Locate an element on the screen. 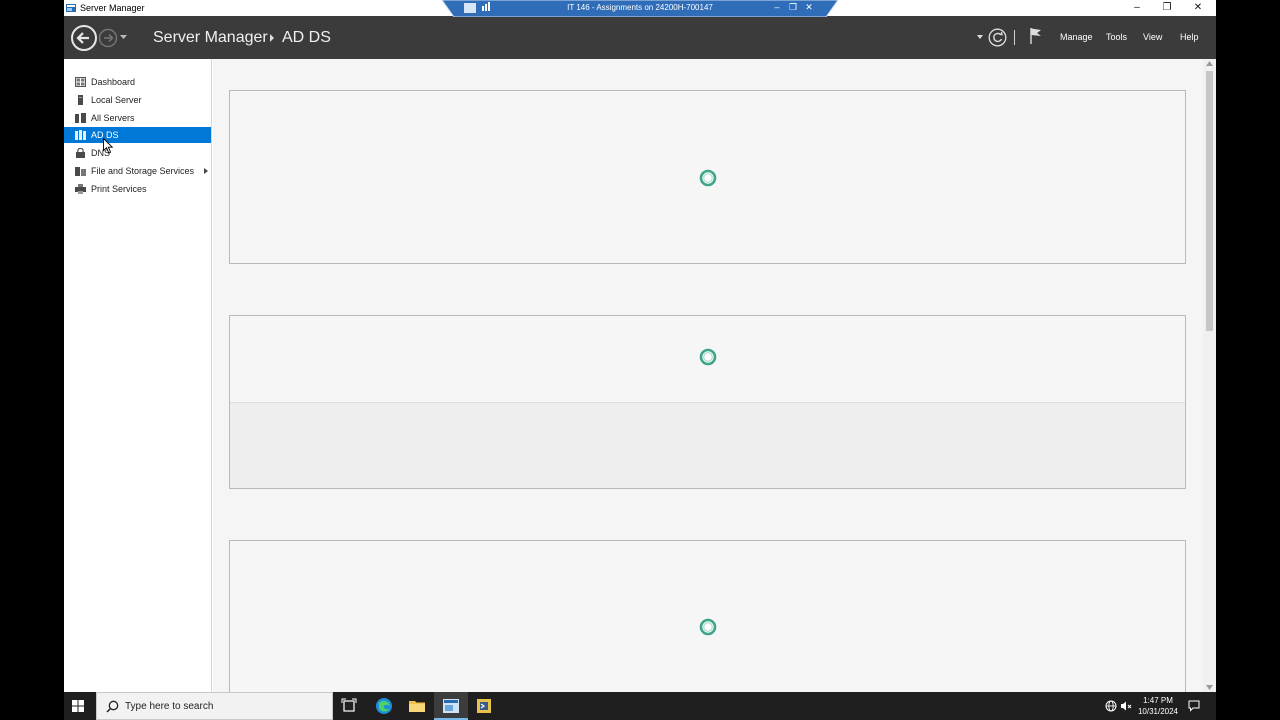 This screenshot has width=1280, height=720. sidebar-item-ad-ds: AD DS is located at coordinates (137, 135).